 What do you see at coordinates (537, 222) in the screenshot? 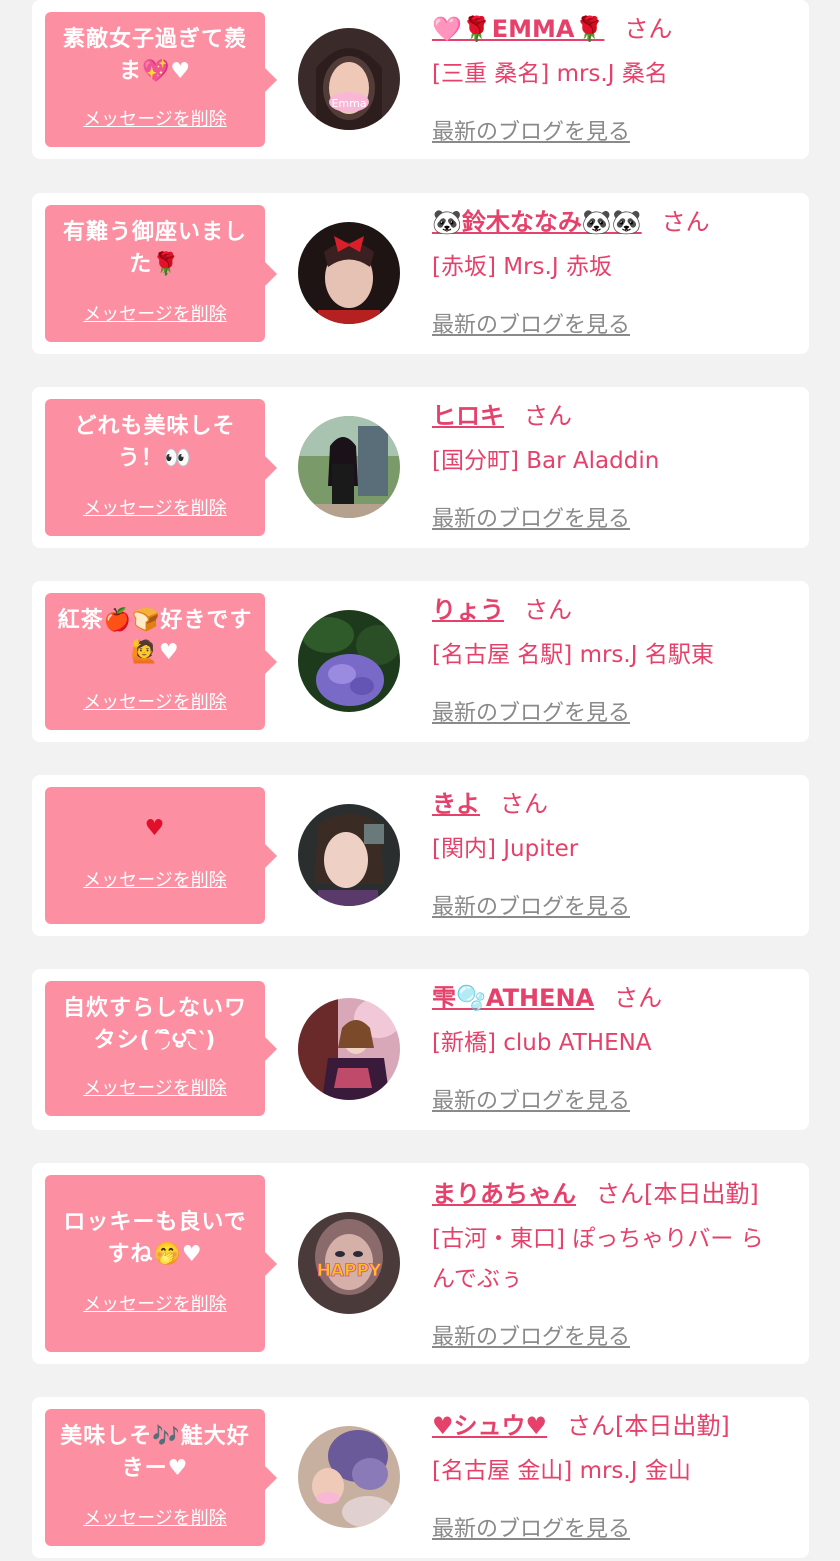
I see `user-name-link: 🐼鈴木ななみ🐼🐼` at bounding box center [537, 222].